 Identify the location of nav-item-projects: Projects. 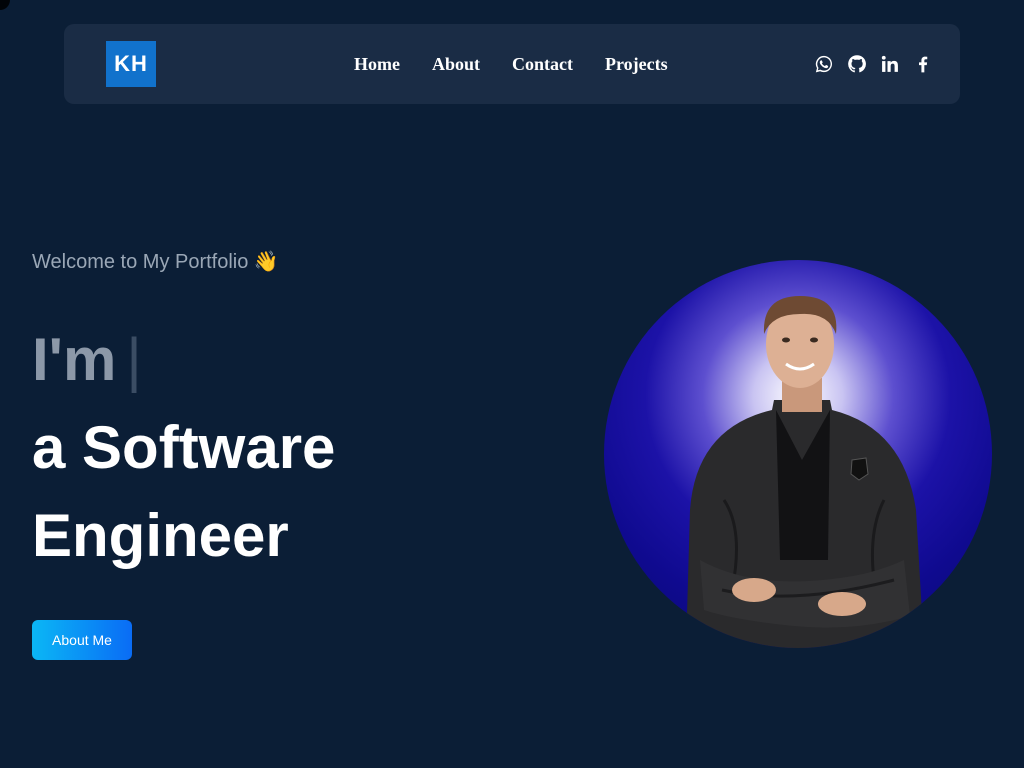
(636, 64).